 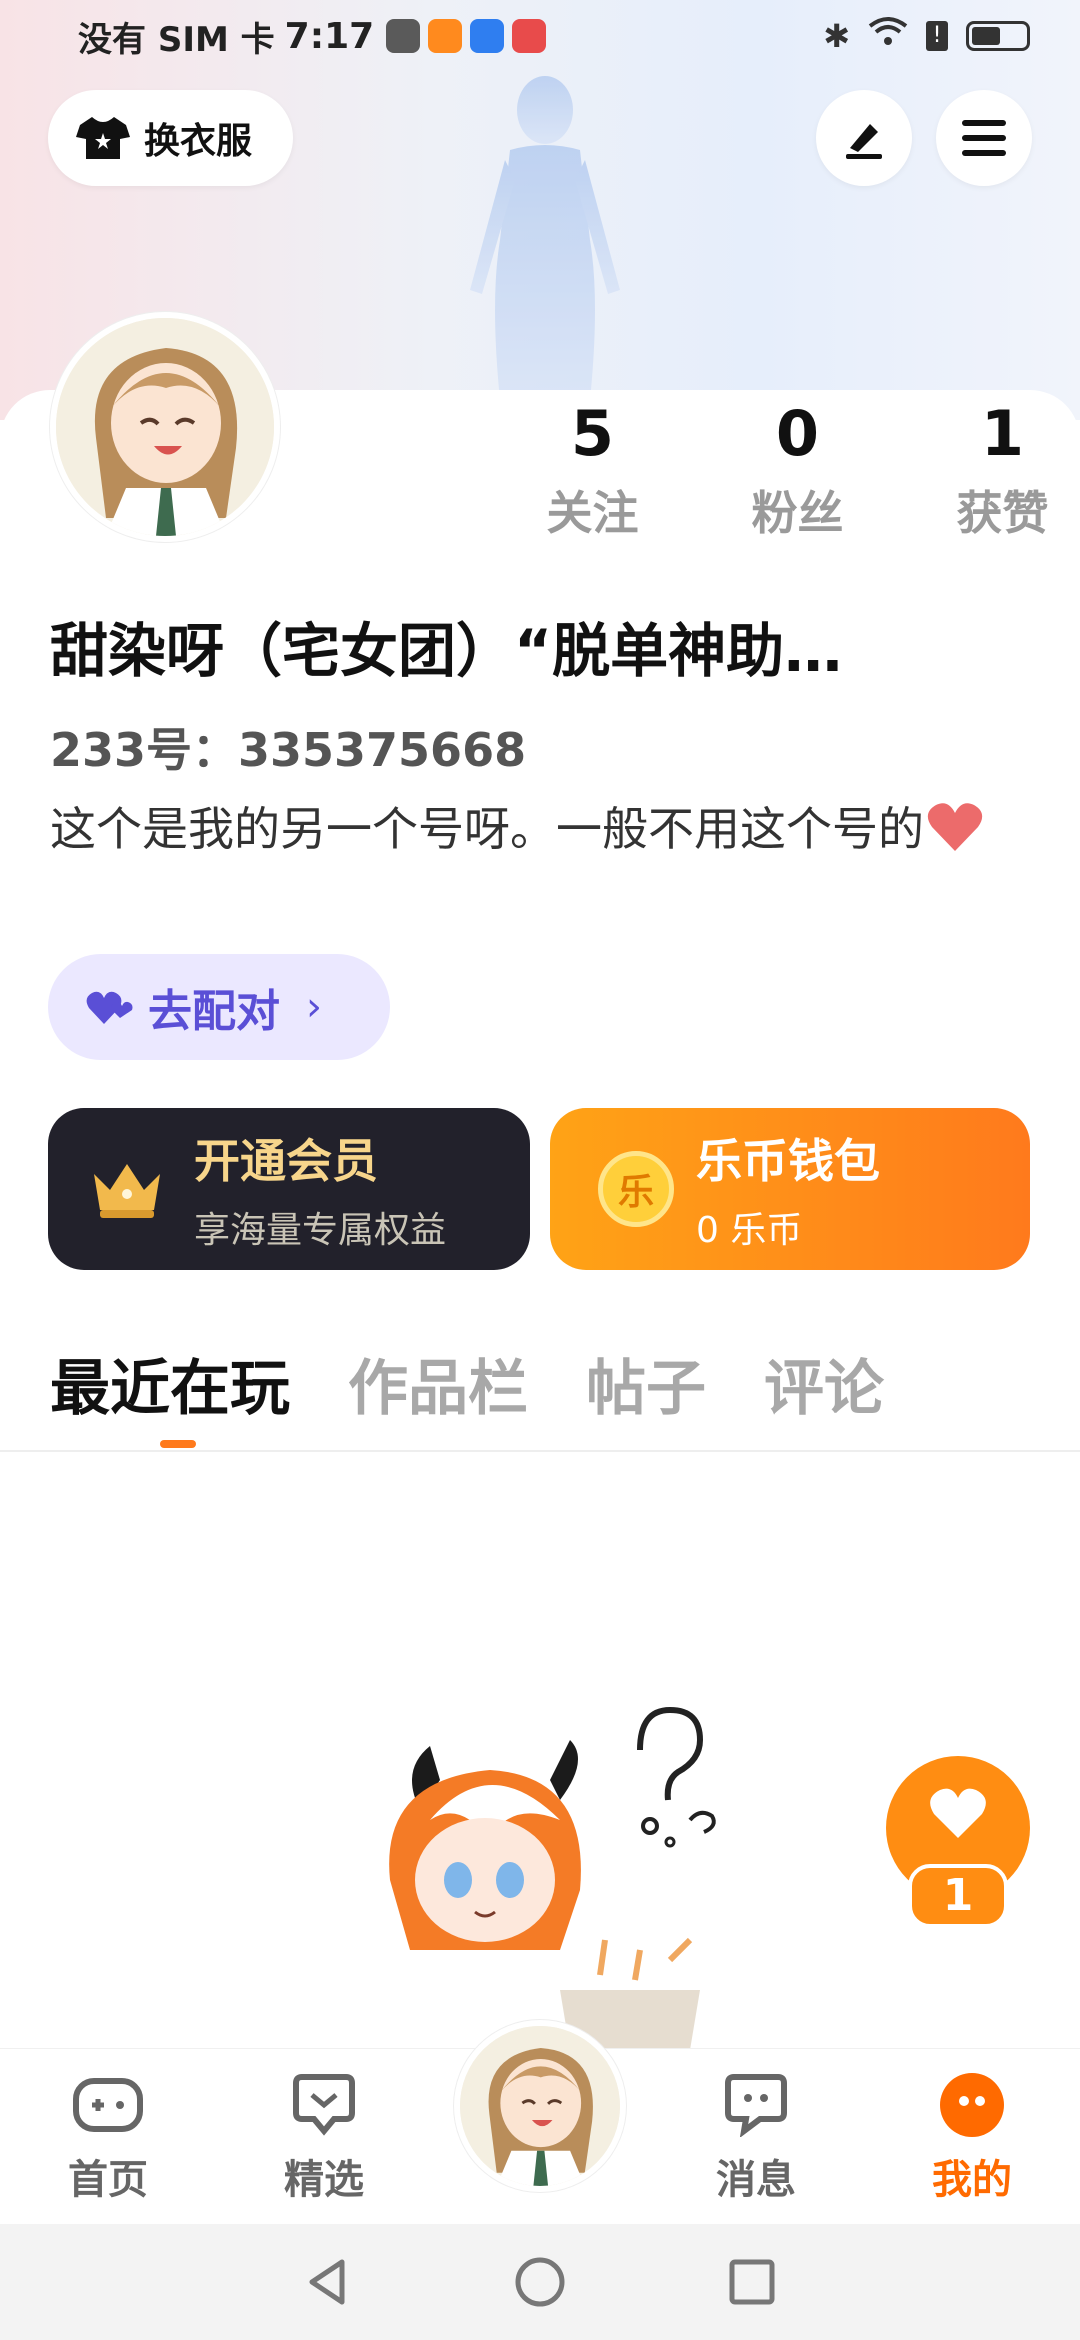 What do you see at coordinates (824, 1383) in the screenshot?
I see `tab-comments: 评论` at bounding box center [824, 1383].